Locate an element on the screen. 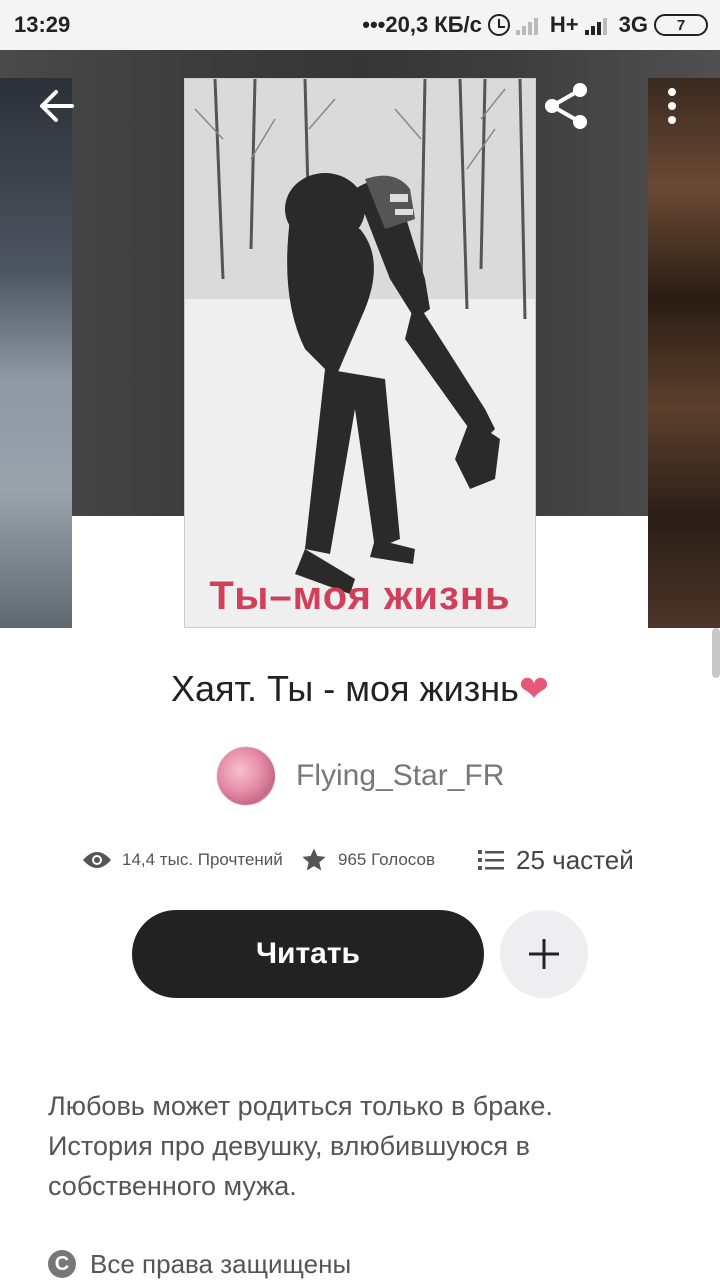 The height and width of the screenshot is (1280, 720). more-vert-icon is located at coordinates (672, 106).